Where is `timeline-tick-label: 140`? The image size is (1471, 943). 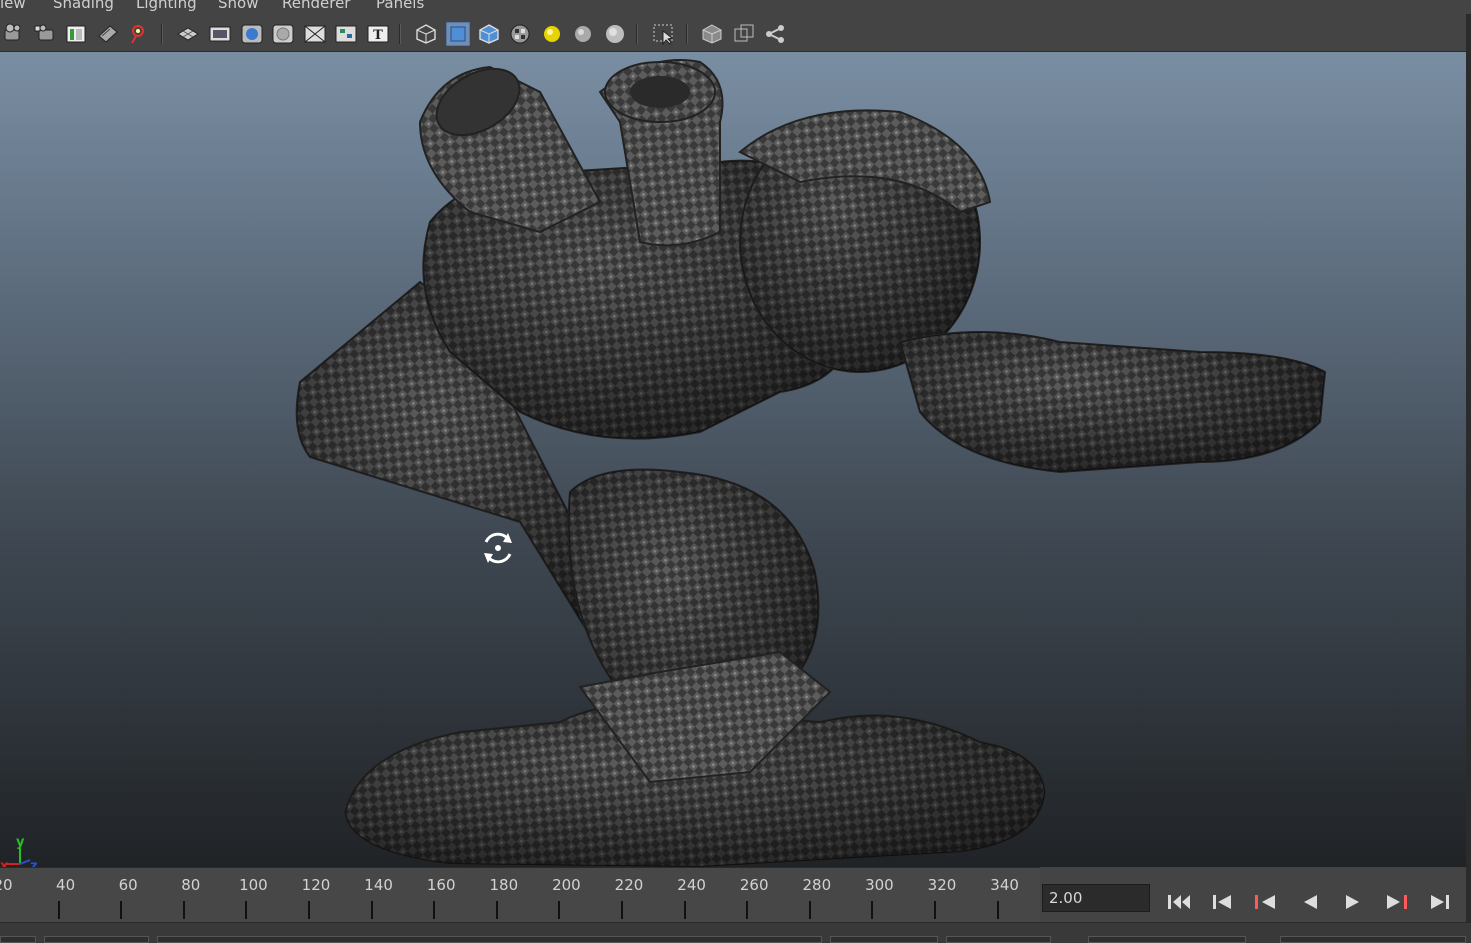 timeline-tick-label: 140 is located at coordinates (378, 885).